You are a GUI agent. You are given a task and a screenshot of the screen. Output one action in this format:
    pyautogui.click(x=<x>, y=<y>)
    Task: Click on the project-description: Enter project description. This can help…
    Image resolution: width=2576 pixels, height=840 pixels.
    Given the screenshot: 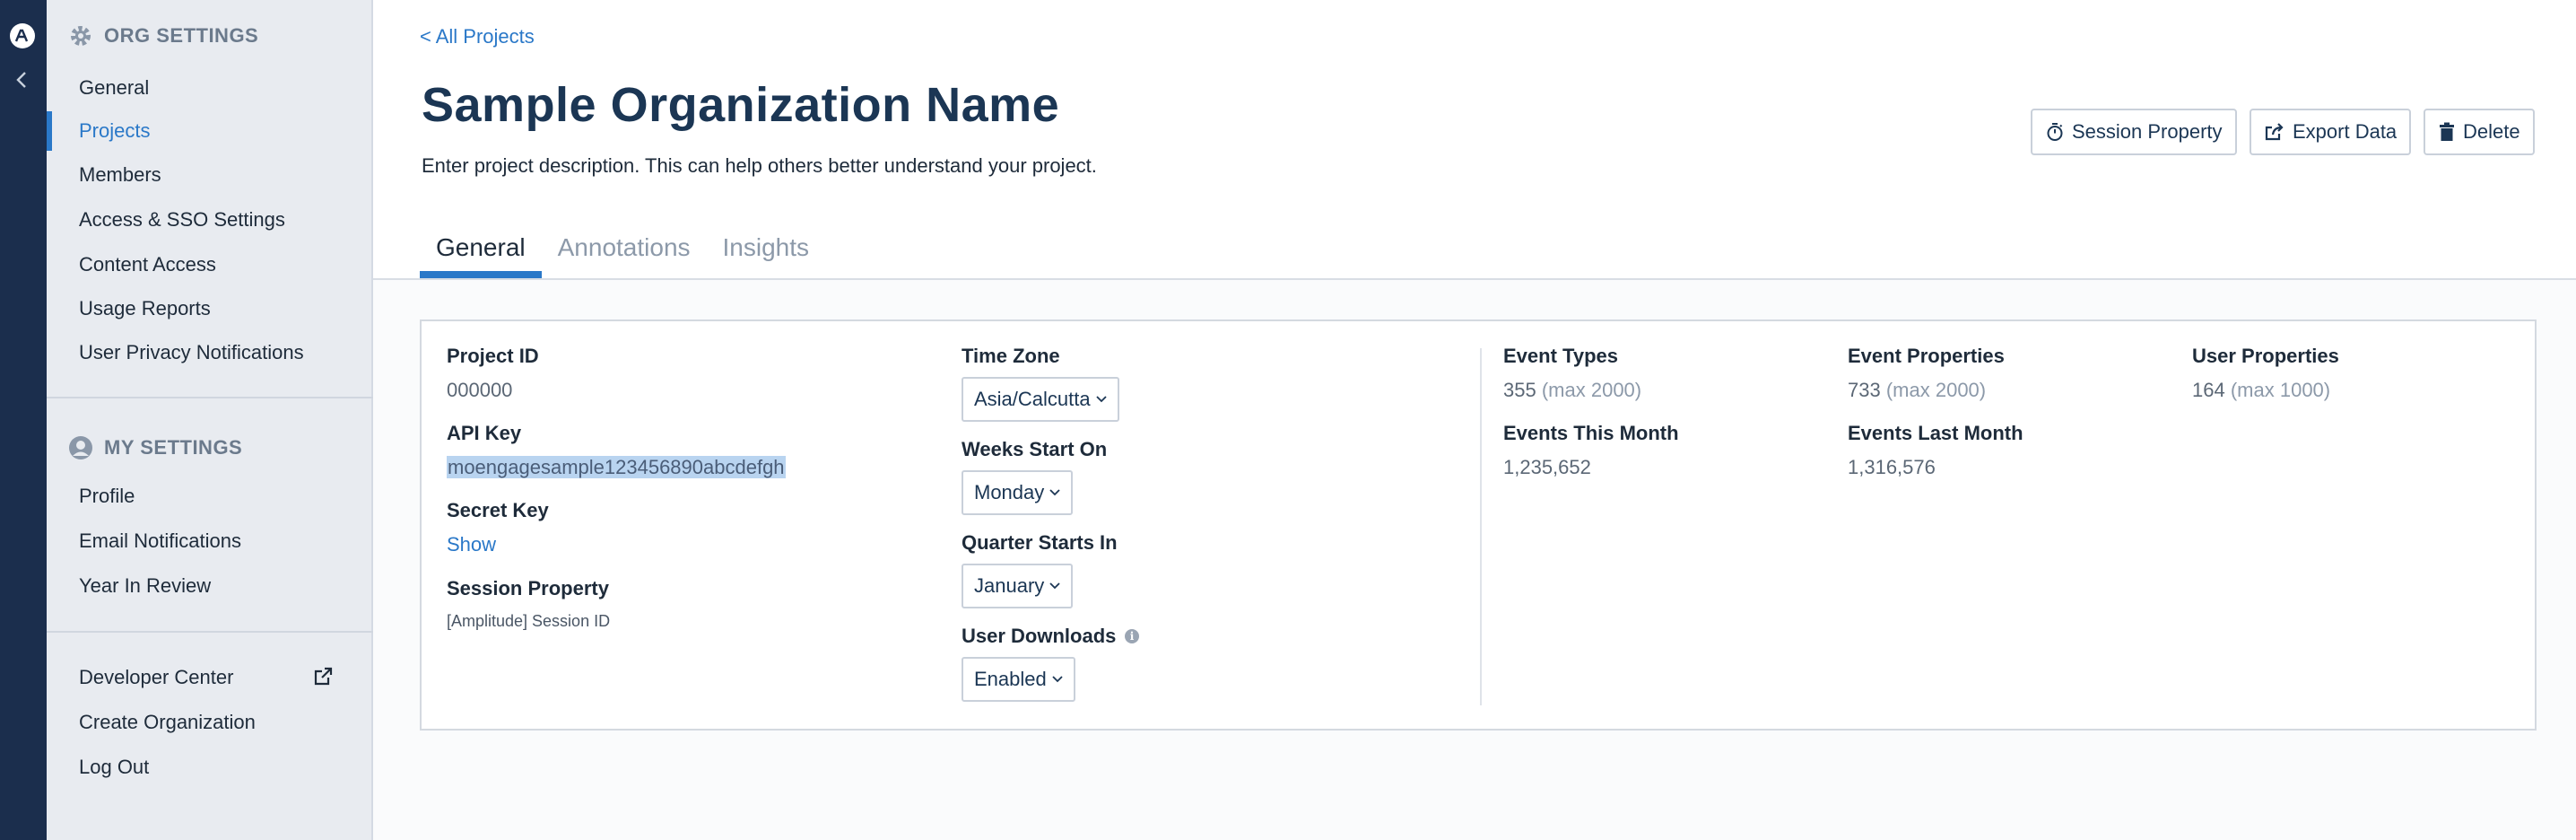 What is the action you would take?
    pyautogui.click(x=759, y=166)
    